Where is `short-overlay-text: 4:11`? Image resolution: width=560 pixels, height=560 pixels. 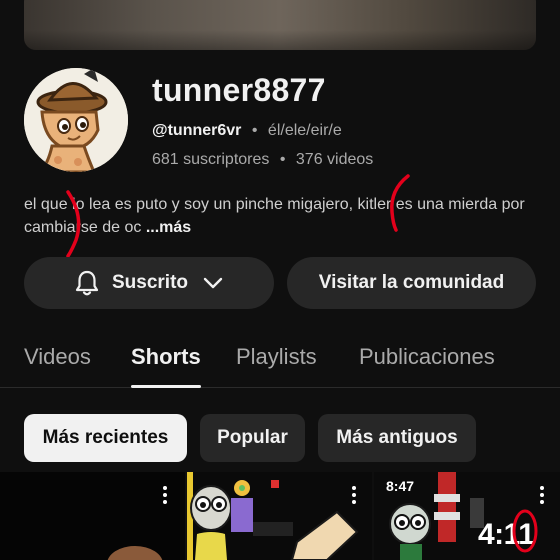 short-overlay-text: 4:11 is located at coordinates (506, 534).